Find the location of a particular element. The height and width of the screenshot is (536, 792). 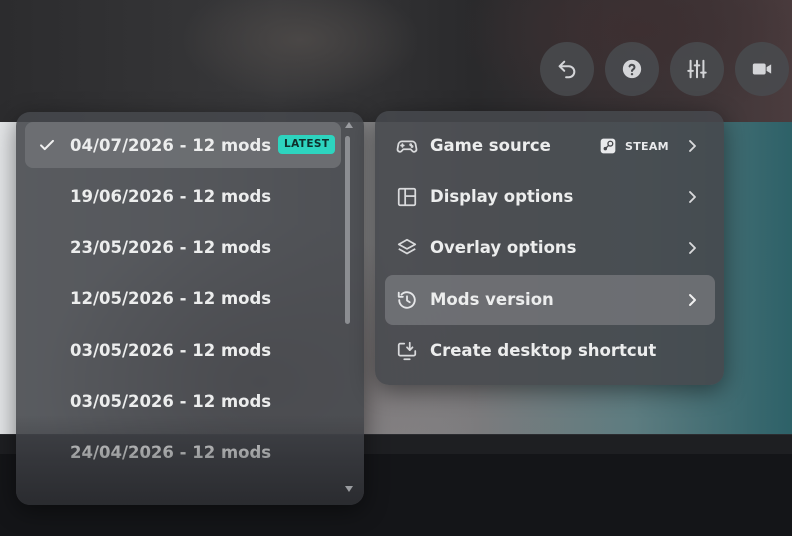

version-item: 24/04/2026 - 12 mods is located at coordinates (183, 452).